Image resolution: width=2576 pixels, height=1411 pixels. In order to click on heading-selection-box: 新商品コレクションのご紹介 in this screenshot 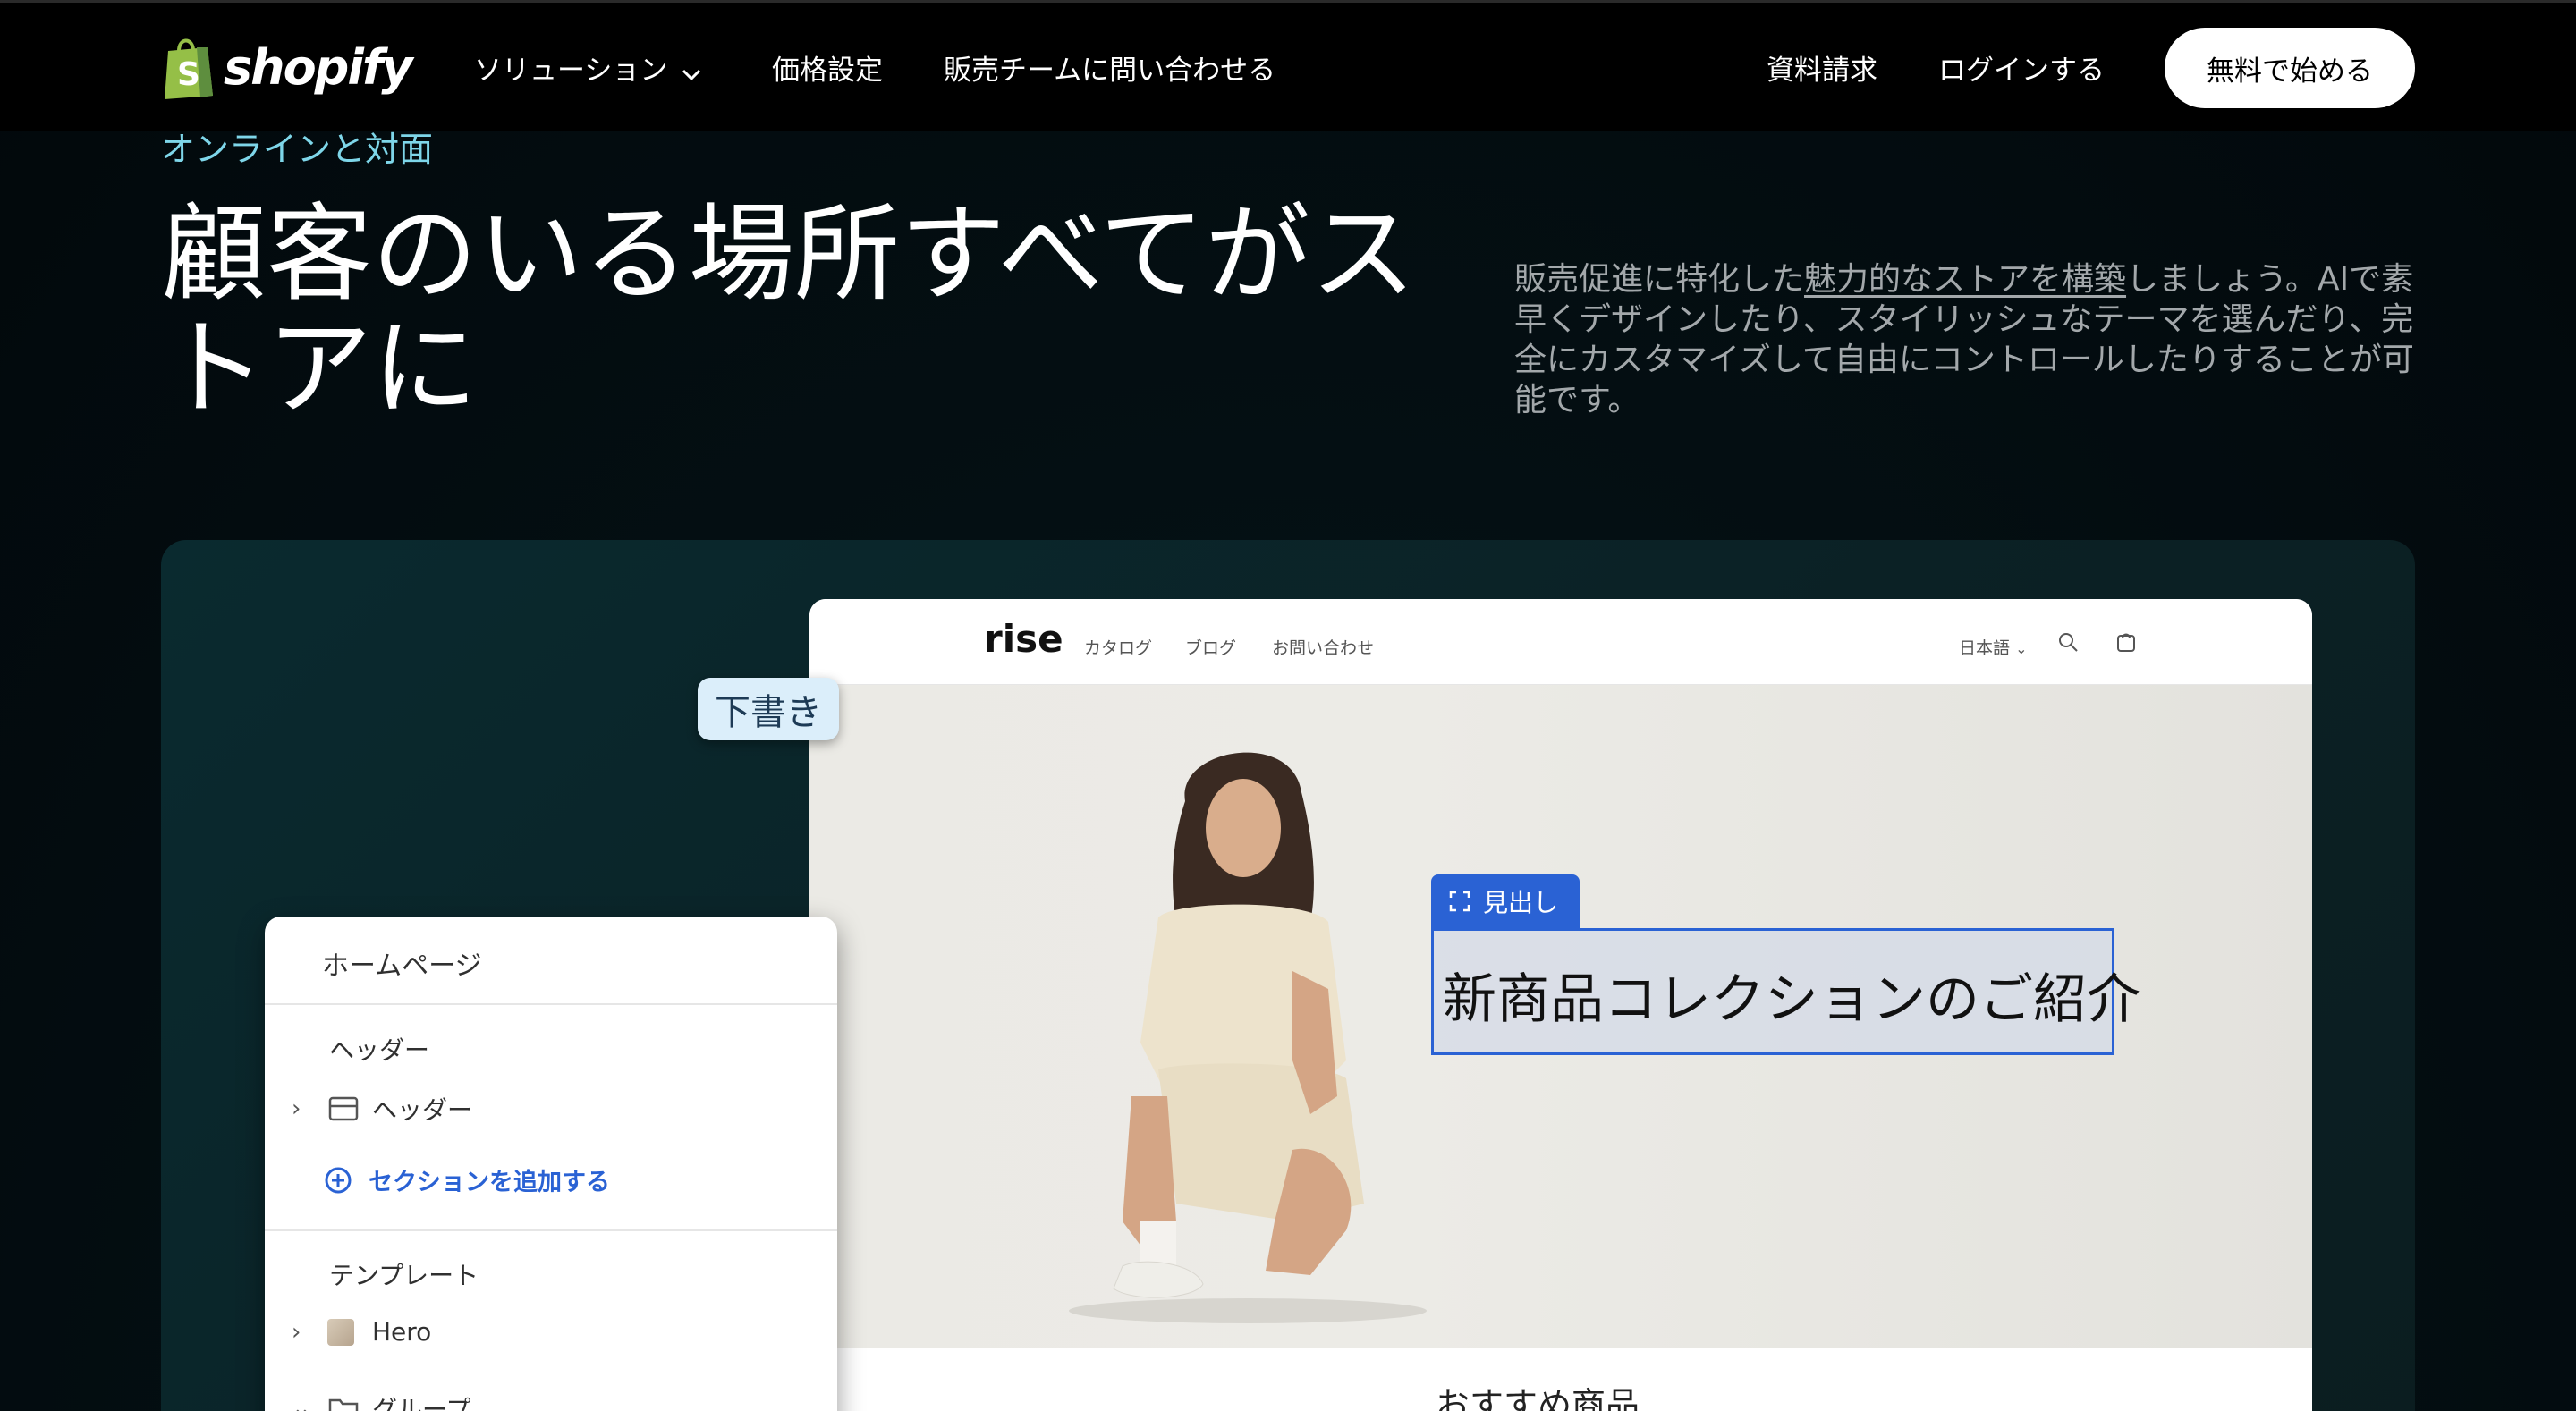, I will do `click(1785, 992)`.